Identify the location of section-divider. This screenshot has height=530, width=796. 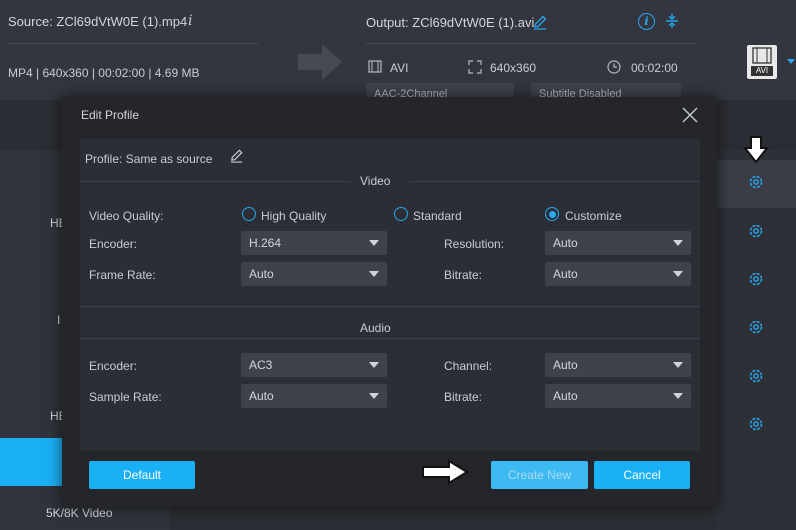
(390, 306).